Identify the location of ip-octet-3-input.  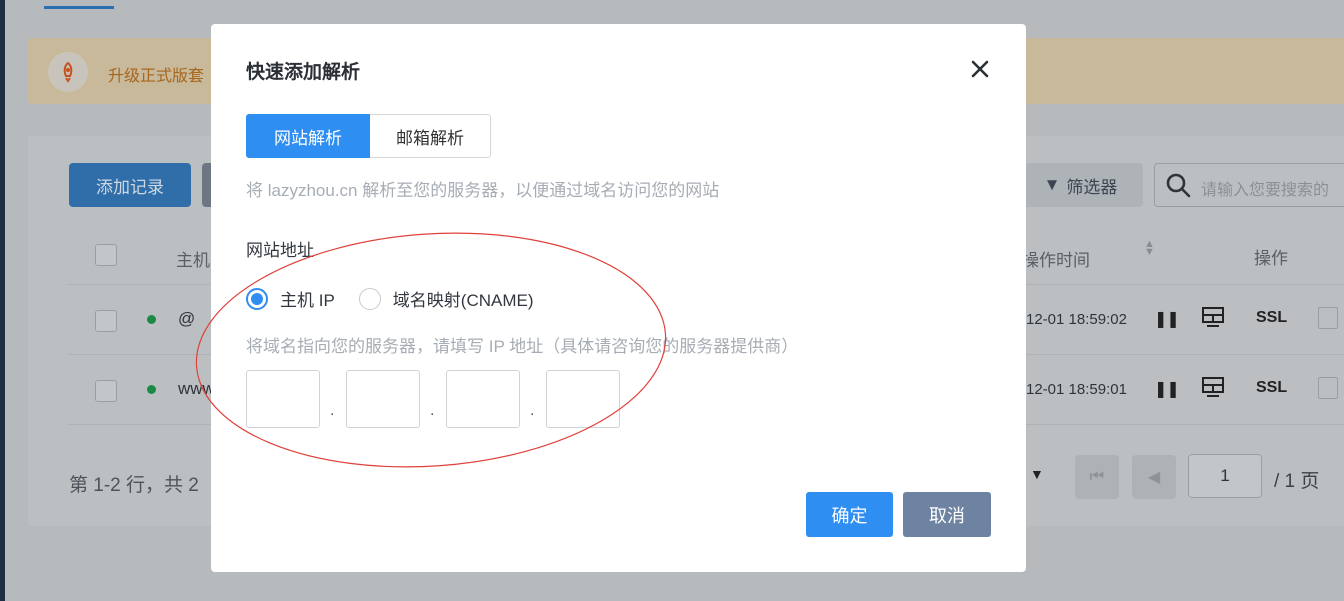
(483, 399).